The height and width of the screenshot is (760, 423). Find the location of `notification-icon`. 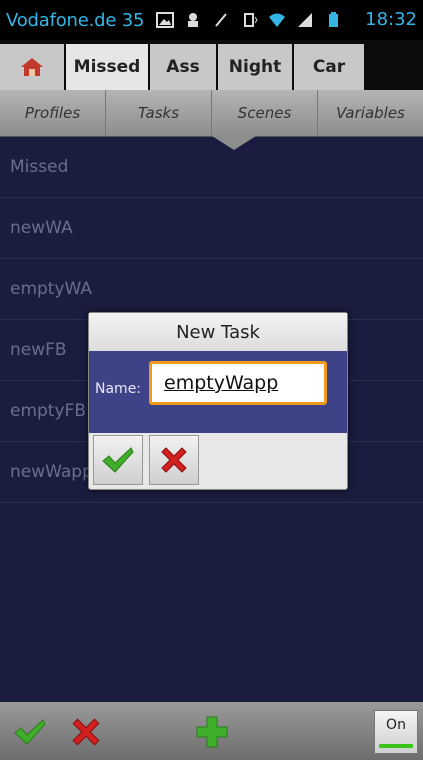

notification-icon is located at coordinates (193, 20).